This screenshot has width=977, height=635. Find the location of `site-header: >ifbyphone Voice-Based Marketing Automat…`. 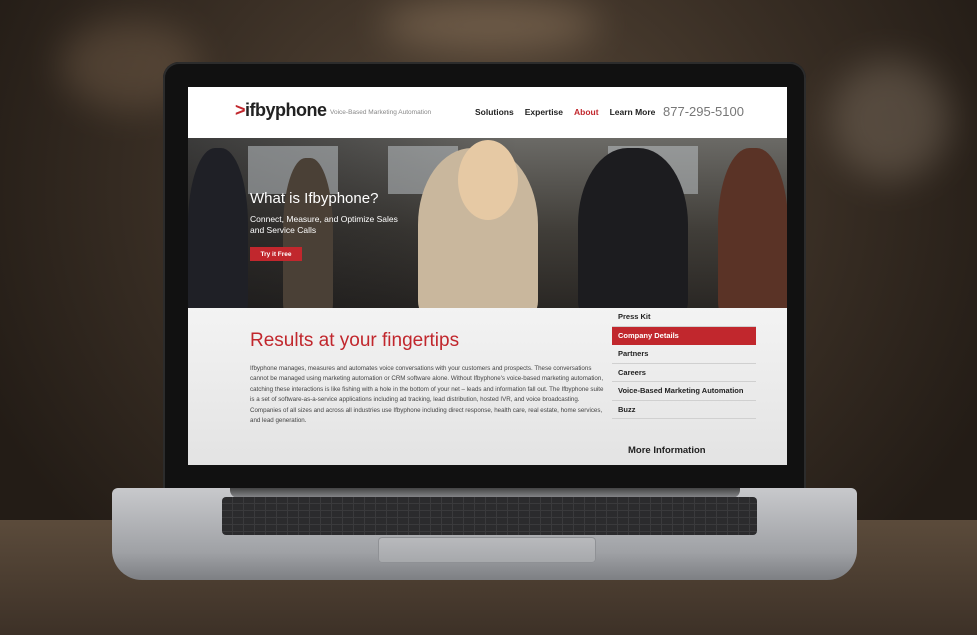

site-header: >ifbyphone Voice-Based Marketing Automat… is located at coordinates (487, 112).